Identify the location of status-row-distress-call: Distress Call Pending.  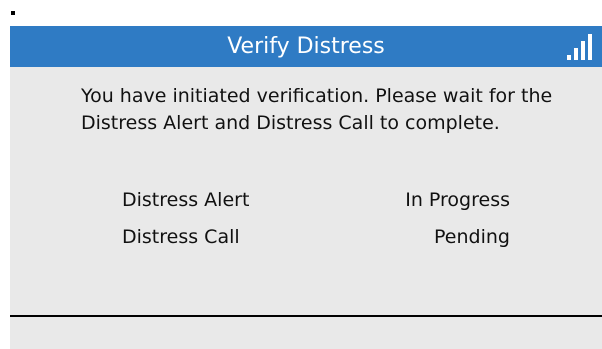
(316, 237).